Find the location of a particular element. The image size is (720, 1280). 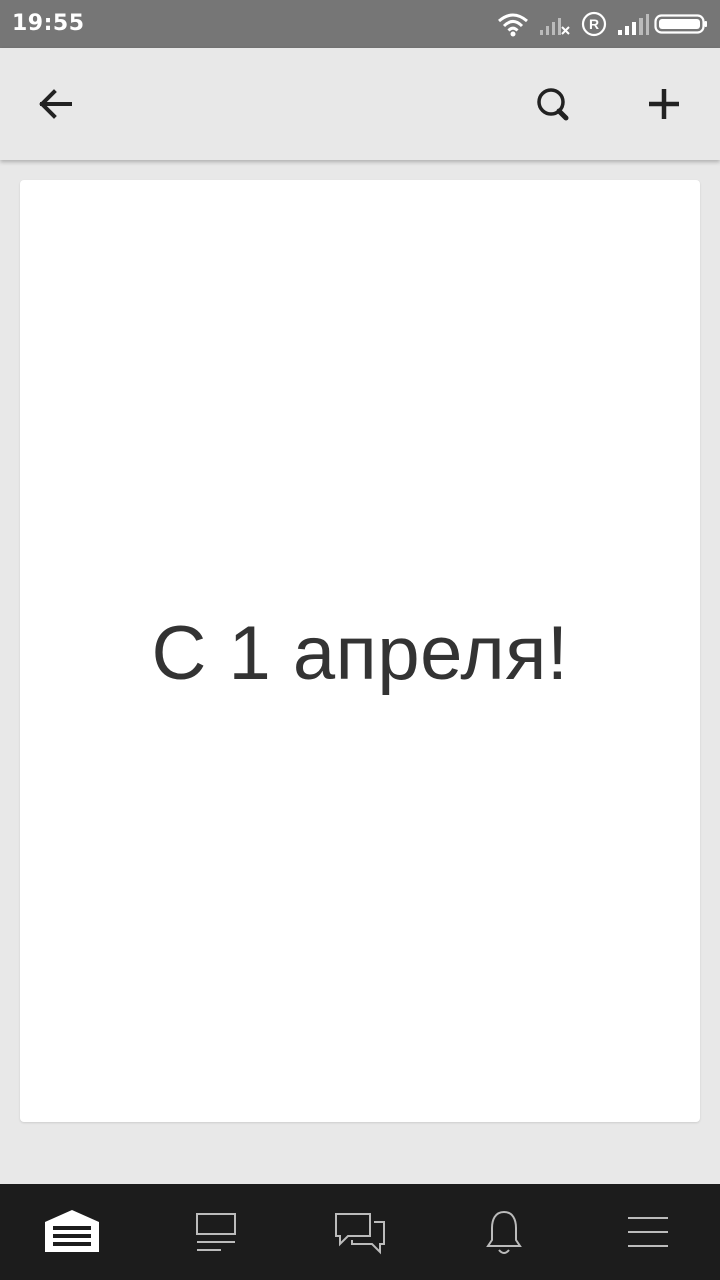

svg-text: R is located at coordinates (594, 24).